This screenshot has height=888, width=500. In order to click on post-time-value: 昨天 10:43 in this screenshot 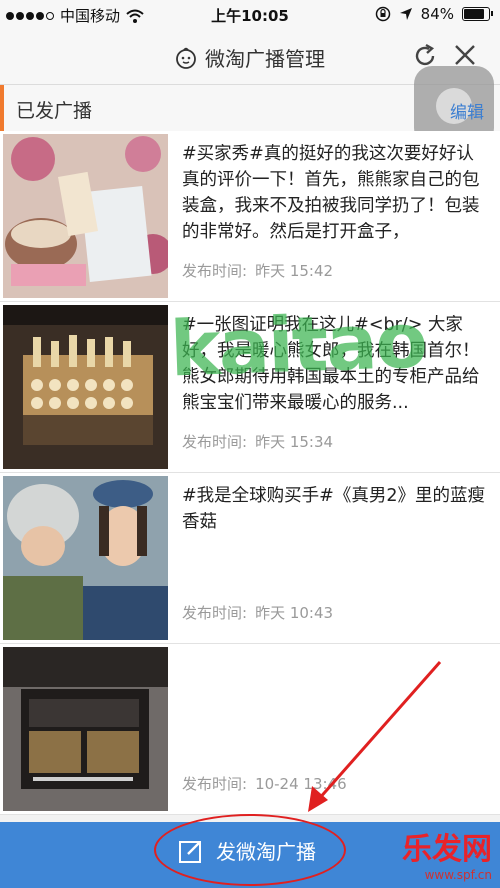, I will do `click(294, 613)`.